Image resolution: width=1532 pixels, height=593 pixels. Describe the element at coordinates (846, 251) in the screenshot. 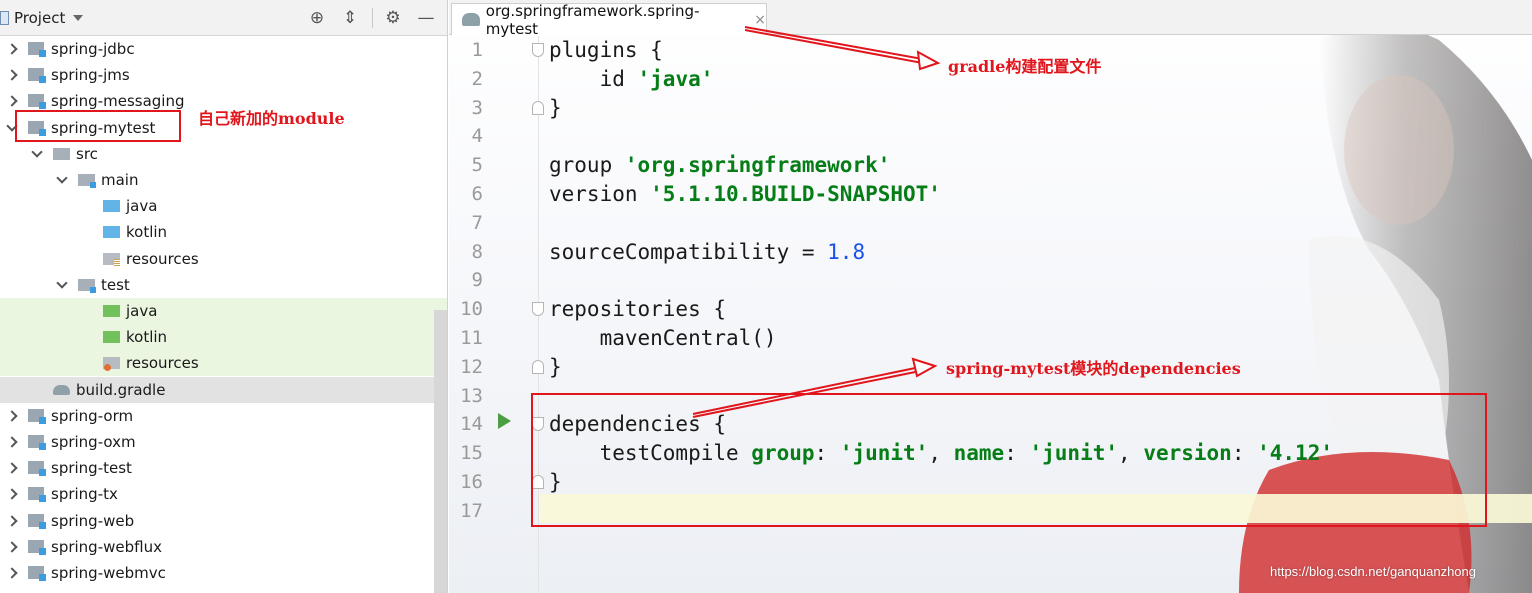

I see `code-token: 1.8` at that location.